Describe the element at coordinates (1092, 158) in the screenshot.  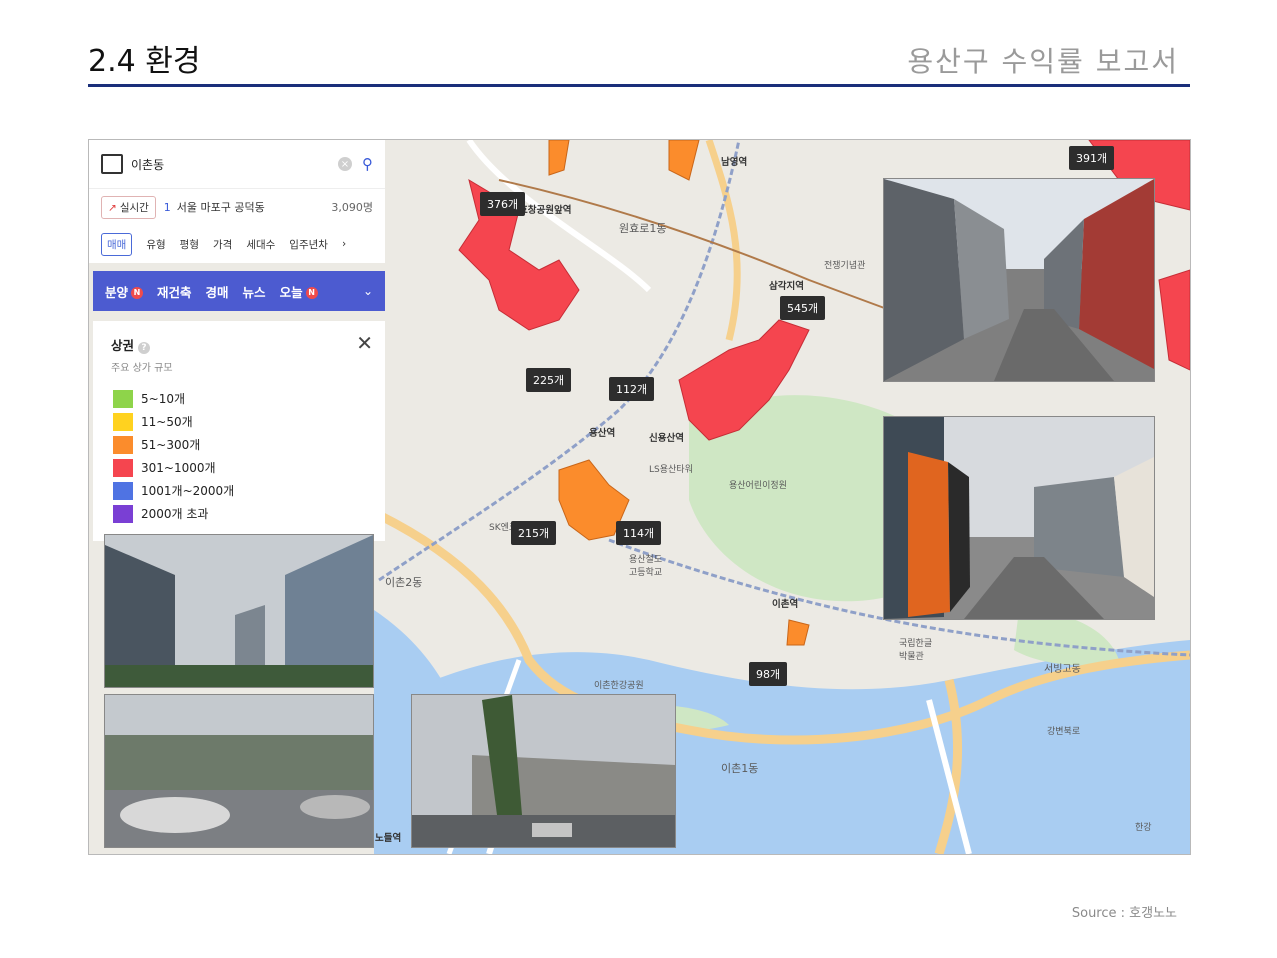
I see `zone-badge-391: 391개` at that location.